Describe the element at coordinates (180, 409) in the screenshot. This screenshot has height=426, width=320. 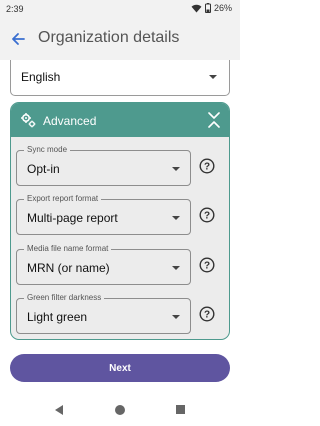
I see `nav-recents-icon` at that location.